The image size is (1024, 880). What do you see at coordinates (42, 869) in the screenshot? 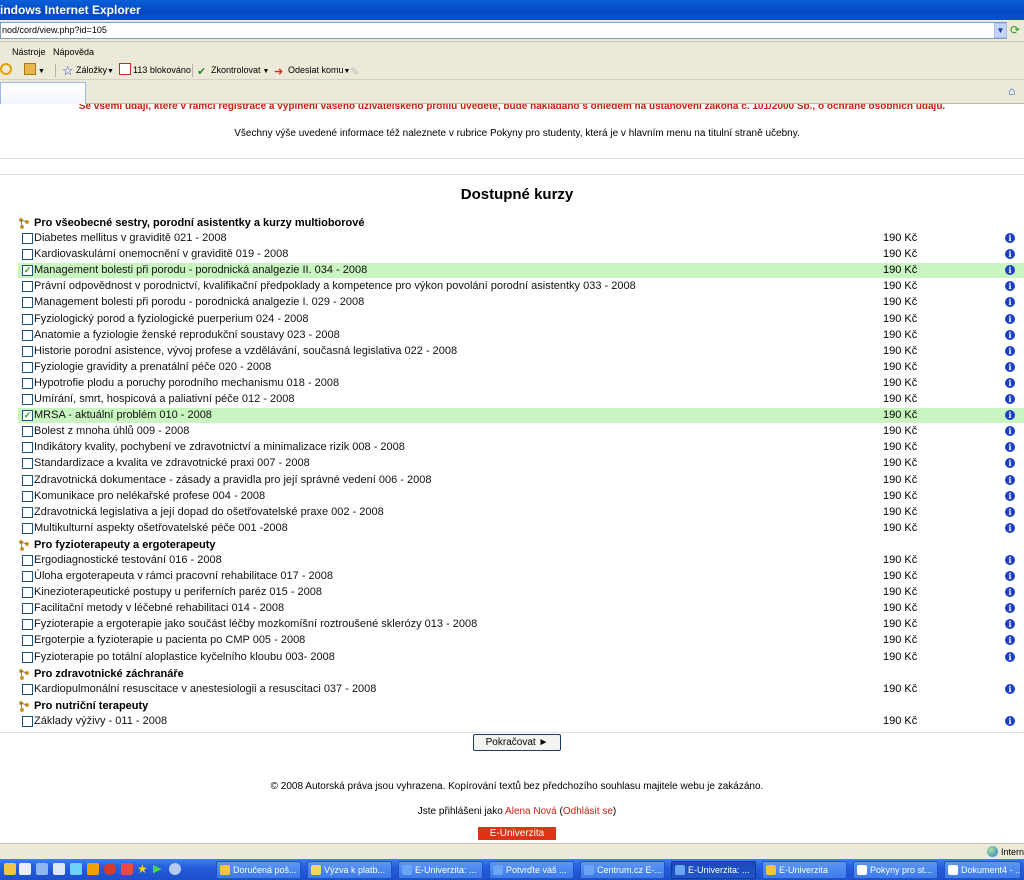
I see `quicklaunch-mail-icon` at bounding box center [42, 869].